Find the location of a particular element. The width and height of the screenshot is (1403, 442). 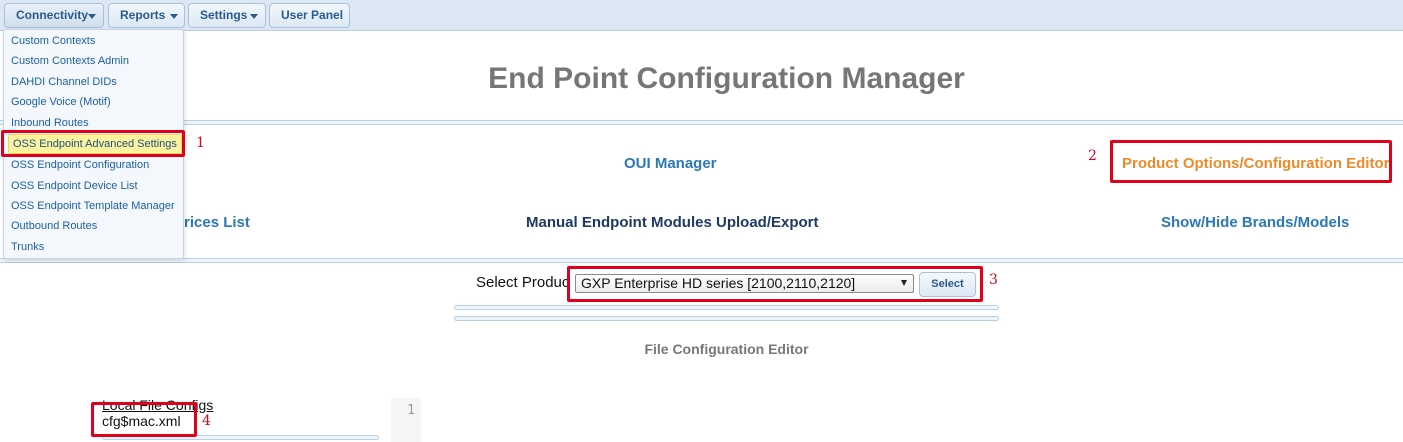

devices-list-link: rices List is located at coordinates (217, 222).